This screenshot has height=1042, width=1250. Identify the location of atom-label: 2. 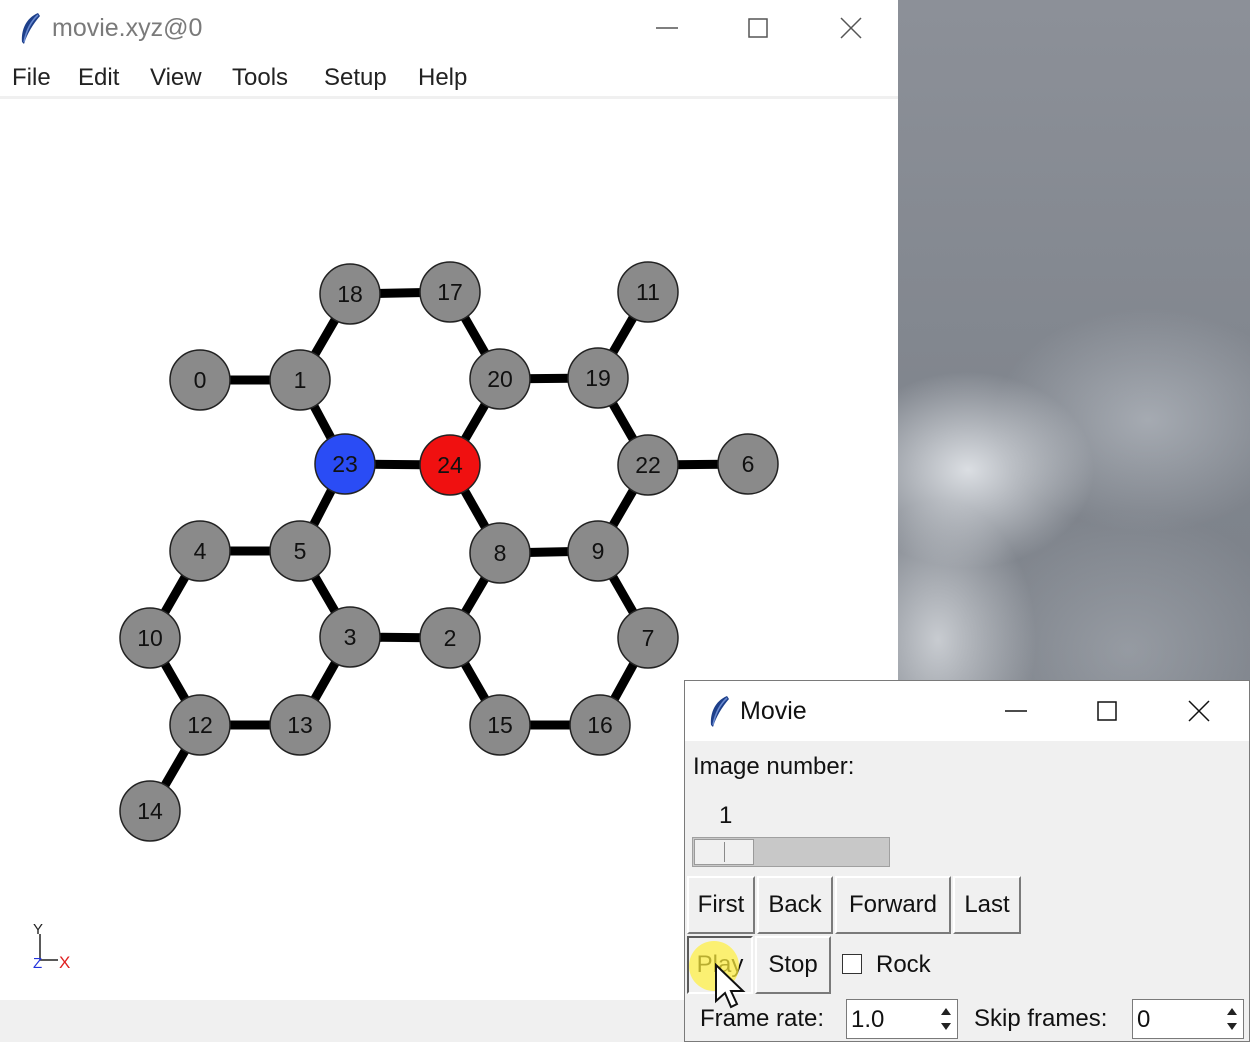
(450, 638).